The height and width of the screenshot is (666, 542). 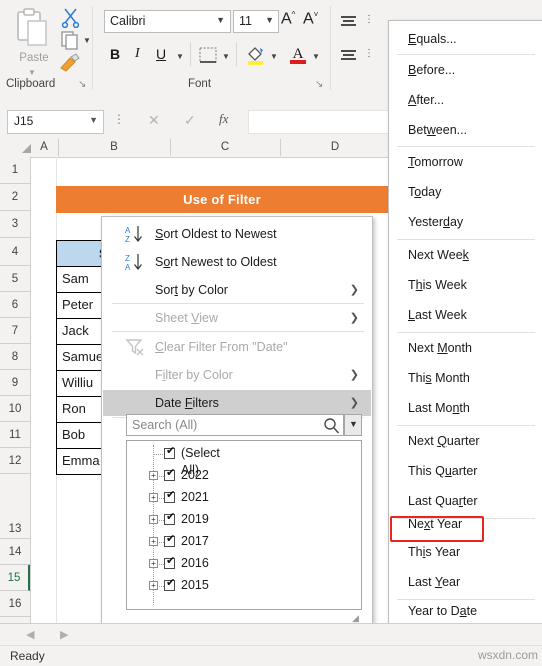 What do you see at coordinates (466, 378) in the screenshot?
I see `submenu-item-this-month: This Month` at bounding box center [466, 378].